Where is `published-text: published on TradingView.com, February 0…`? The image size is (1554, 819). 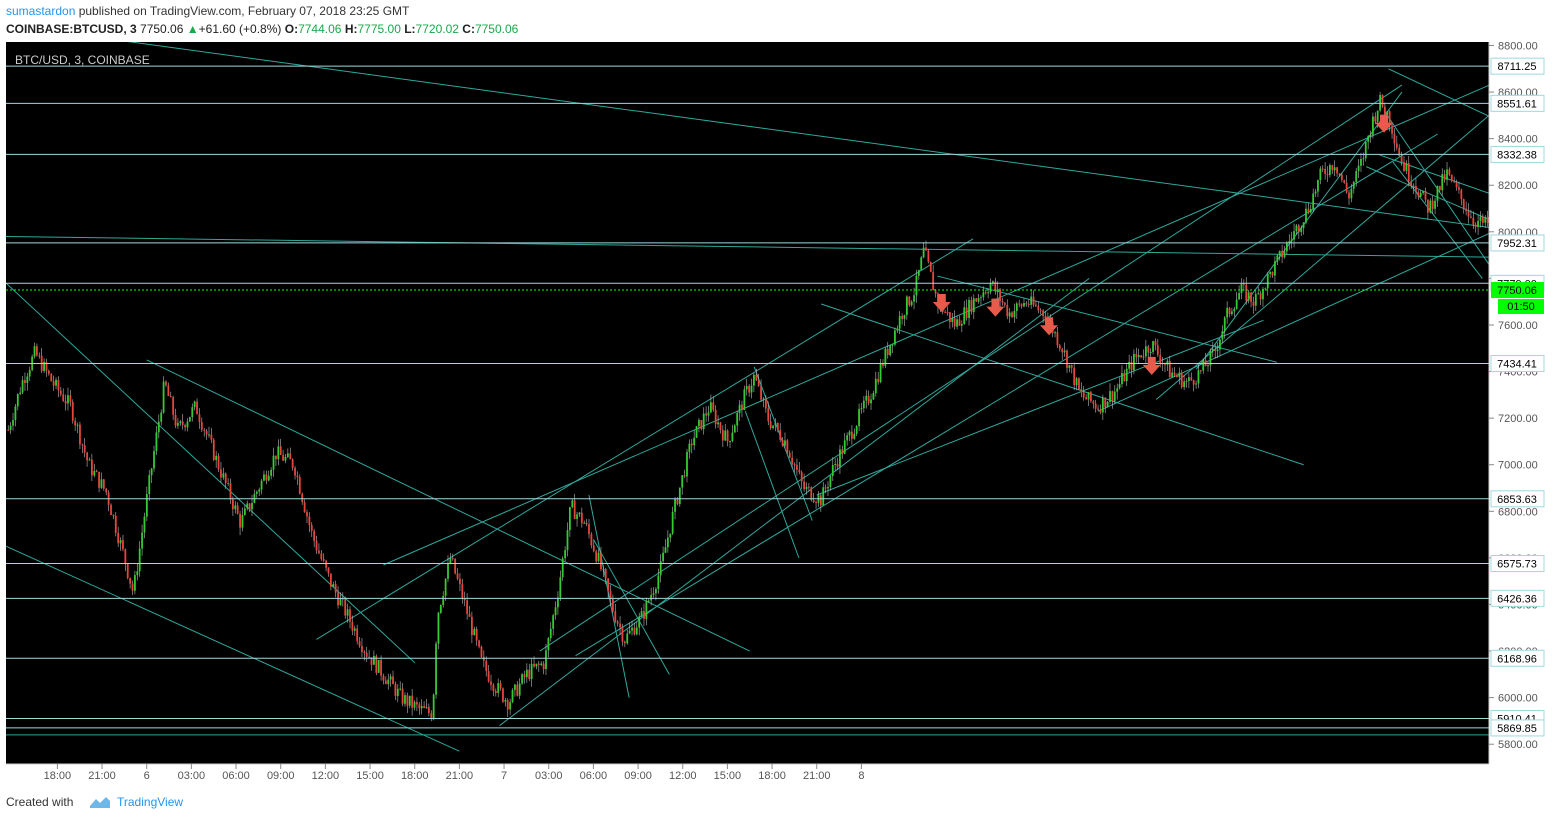
published-text: published on TradingView.com, February 0… is located at coordinates (242, 11).